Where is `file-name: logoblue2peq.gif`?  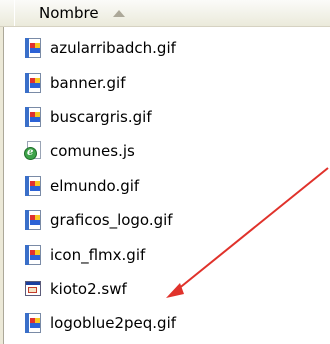
file-name: logoblue2peq.gif is located at coordinates (113, 323).